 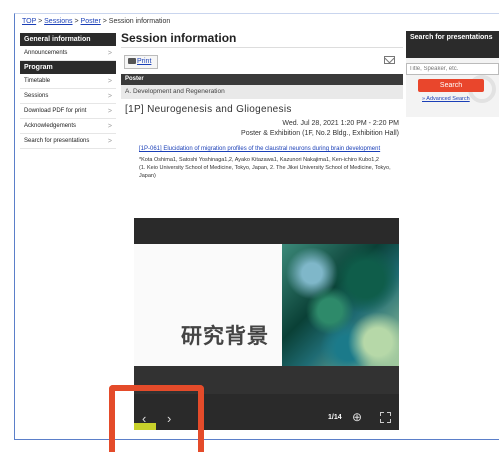 What do you see at coordinates (385, 417) in the screenshot?
I see `fullscreen-icon` at bounding box center [385, 417].